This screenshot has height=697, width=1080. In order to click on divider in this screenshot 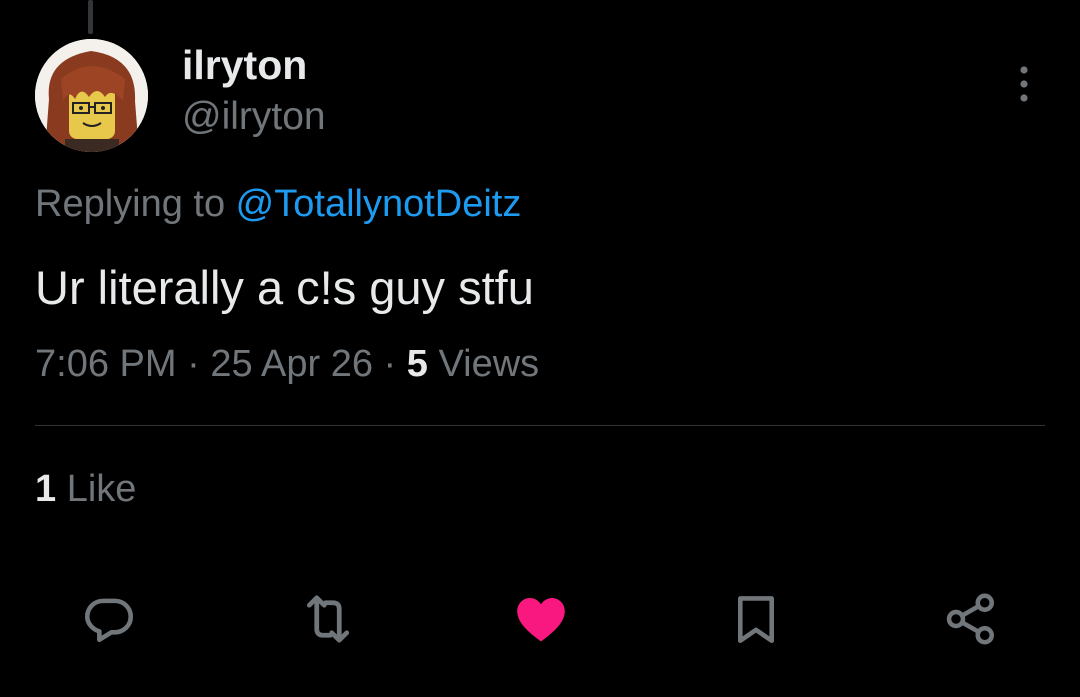, I will do `click(540, 425)`.